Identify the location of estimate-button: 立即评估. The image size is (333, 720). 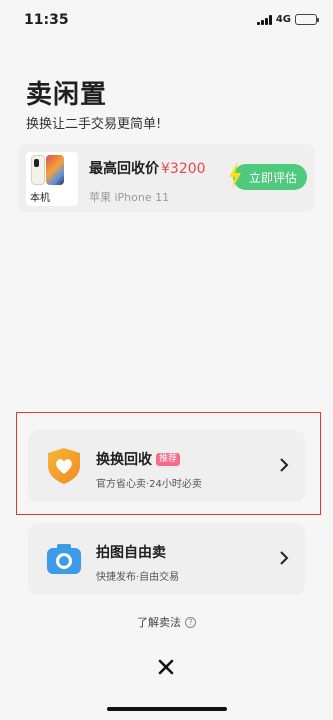
(268, 176).